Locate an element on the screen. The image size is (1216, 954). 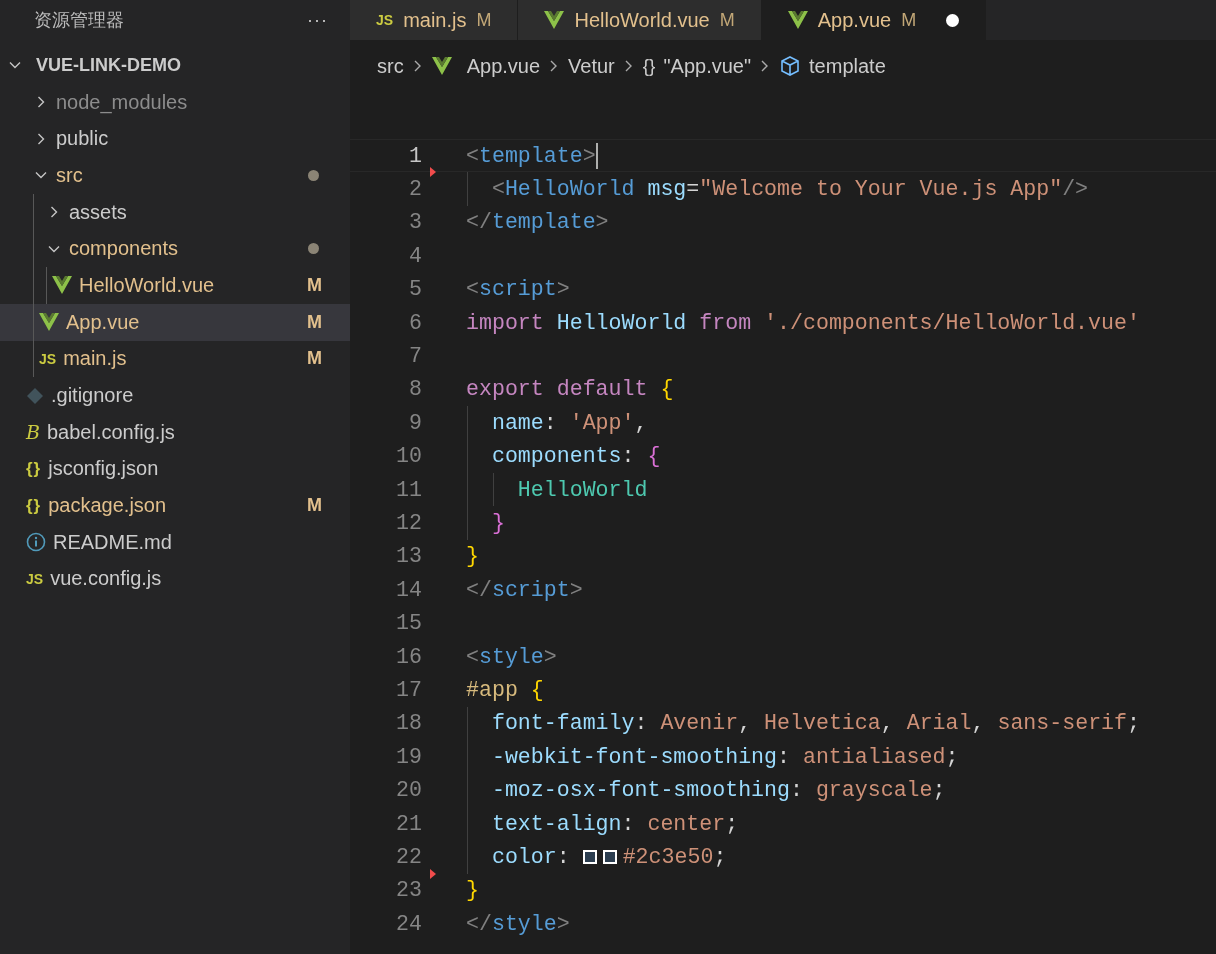
code-line: <HelloWorld msg="Welcome to Your Vue.js App"/> is located at coordinates (777, 189).